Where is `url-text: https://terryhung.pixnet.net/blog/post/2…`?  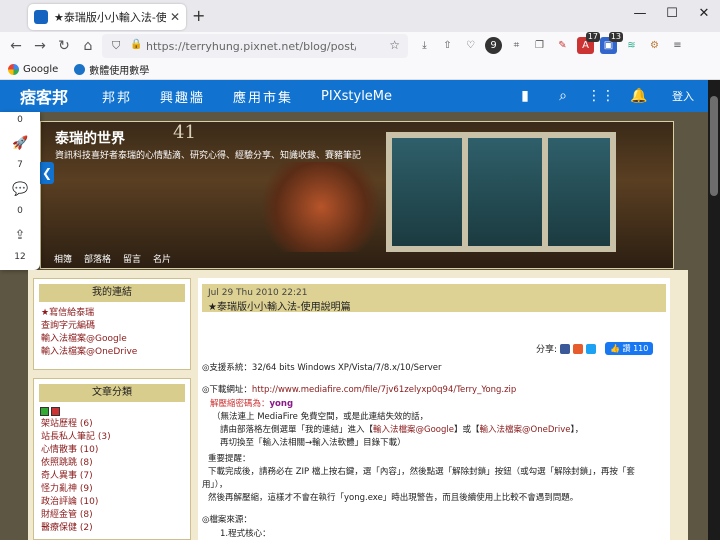 url-text: https://terryhung.pixnet.net/blog/post/2… is located at coordinates (251, 46).